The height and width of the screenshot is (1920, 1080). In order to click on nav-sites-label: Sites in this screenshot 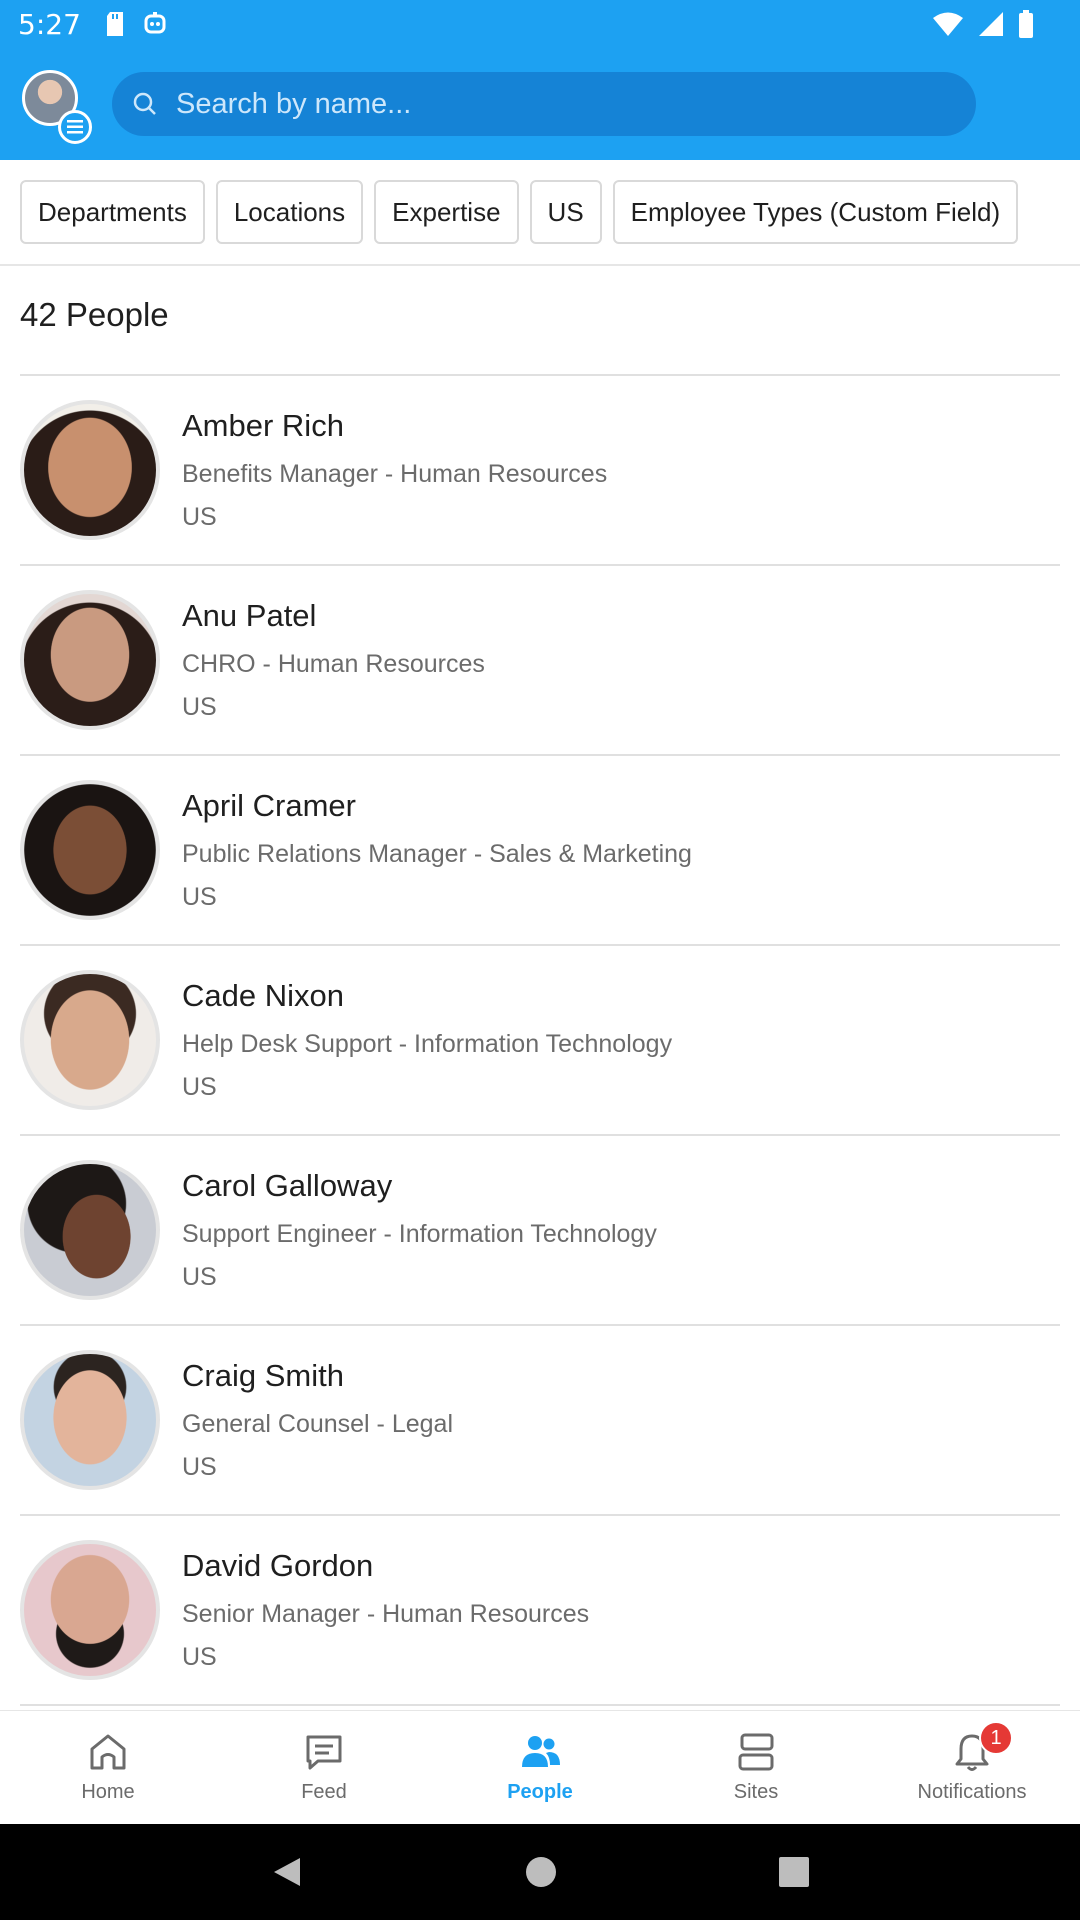, I will do `click(756, 1792)`.